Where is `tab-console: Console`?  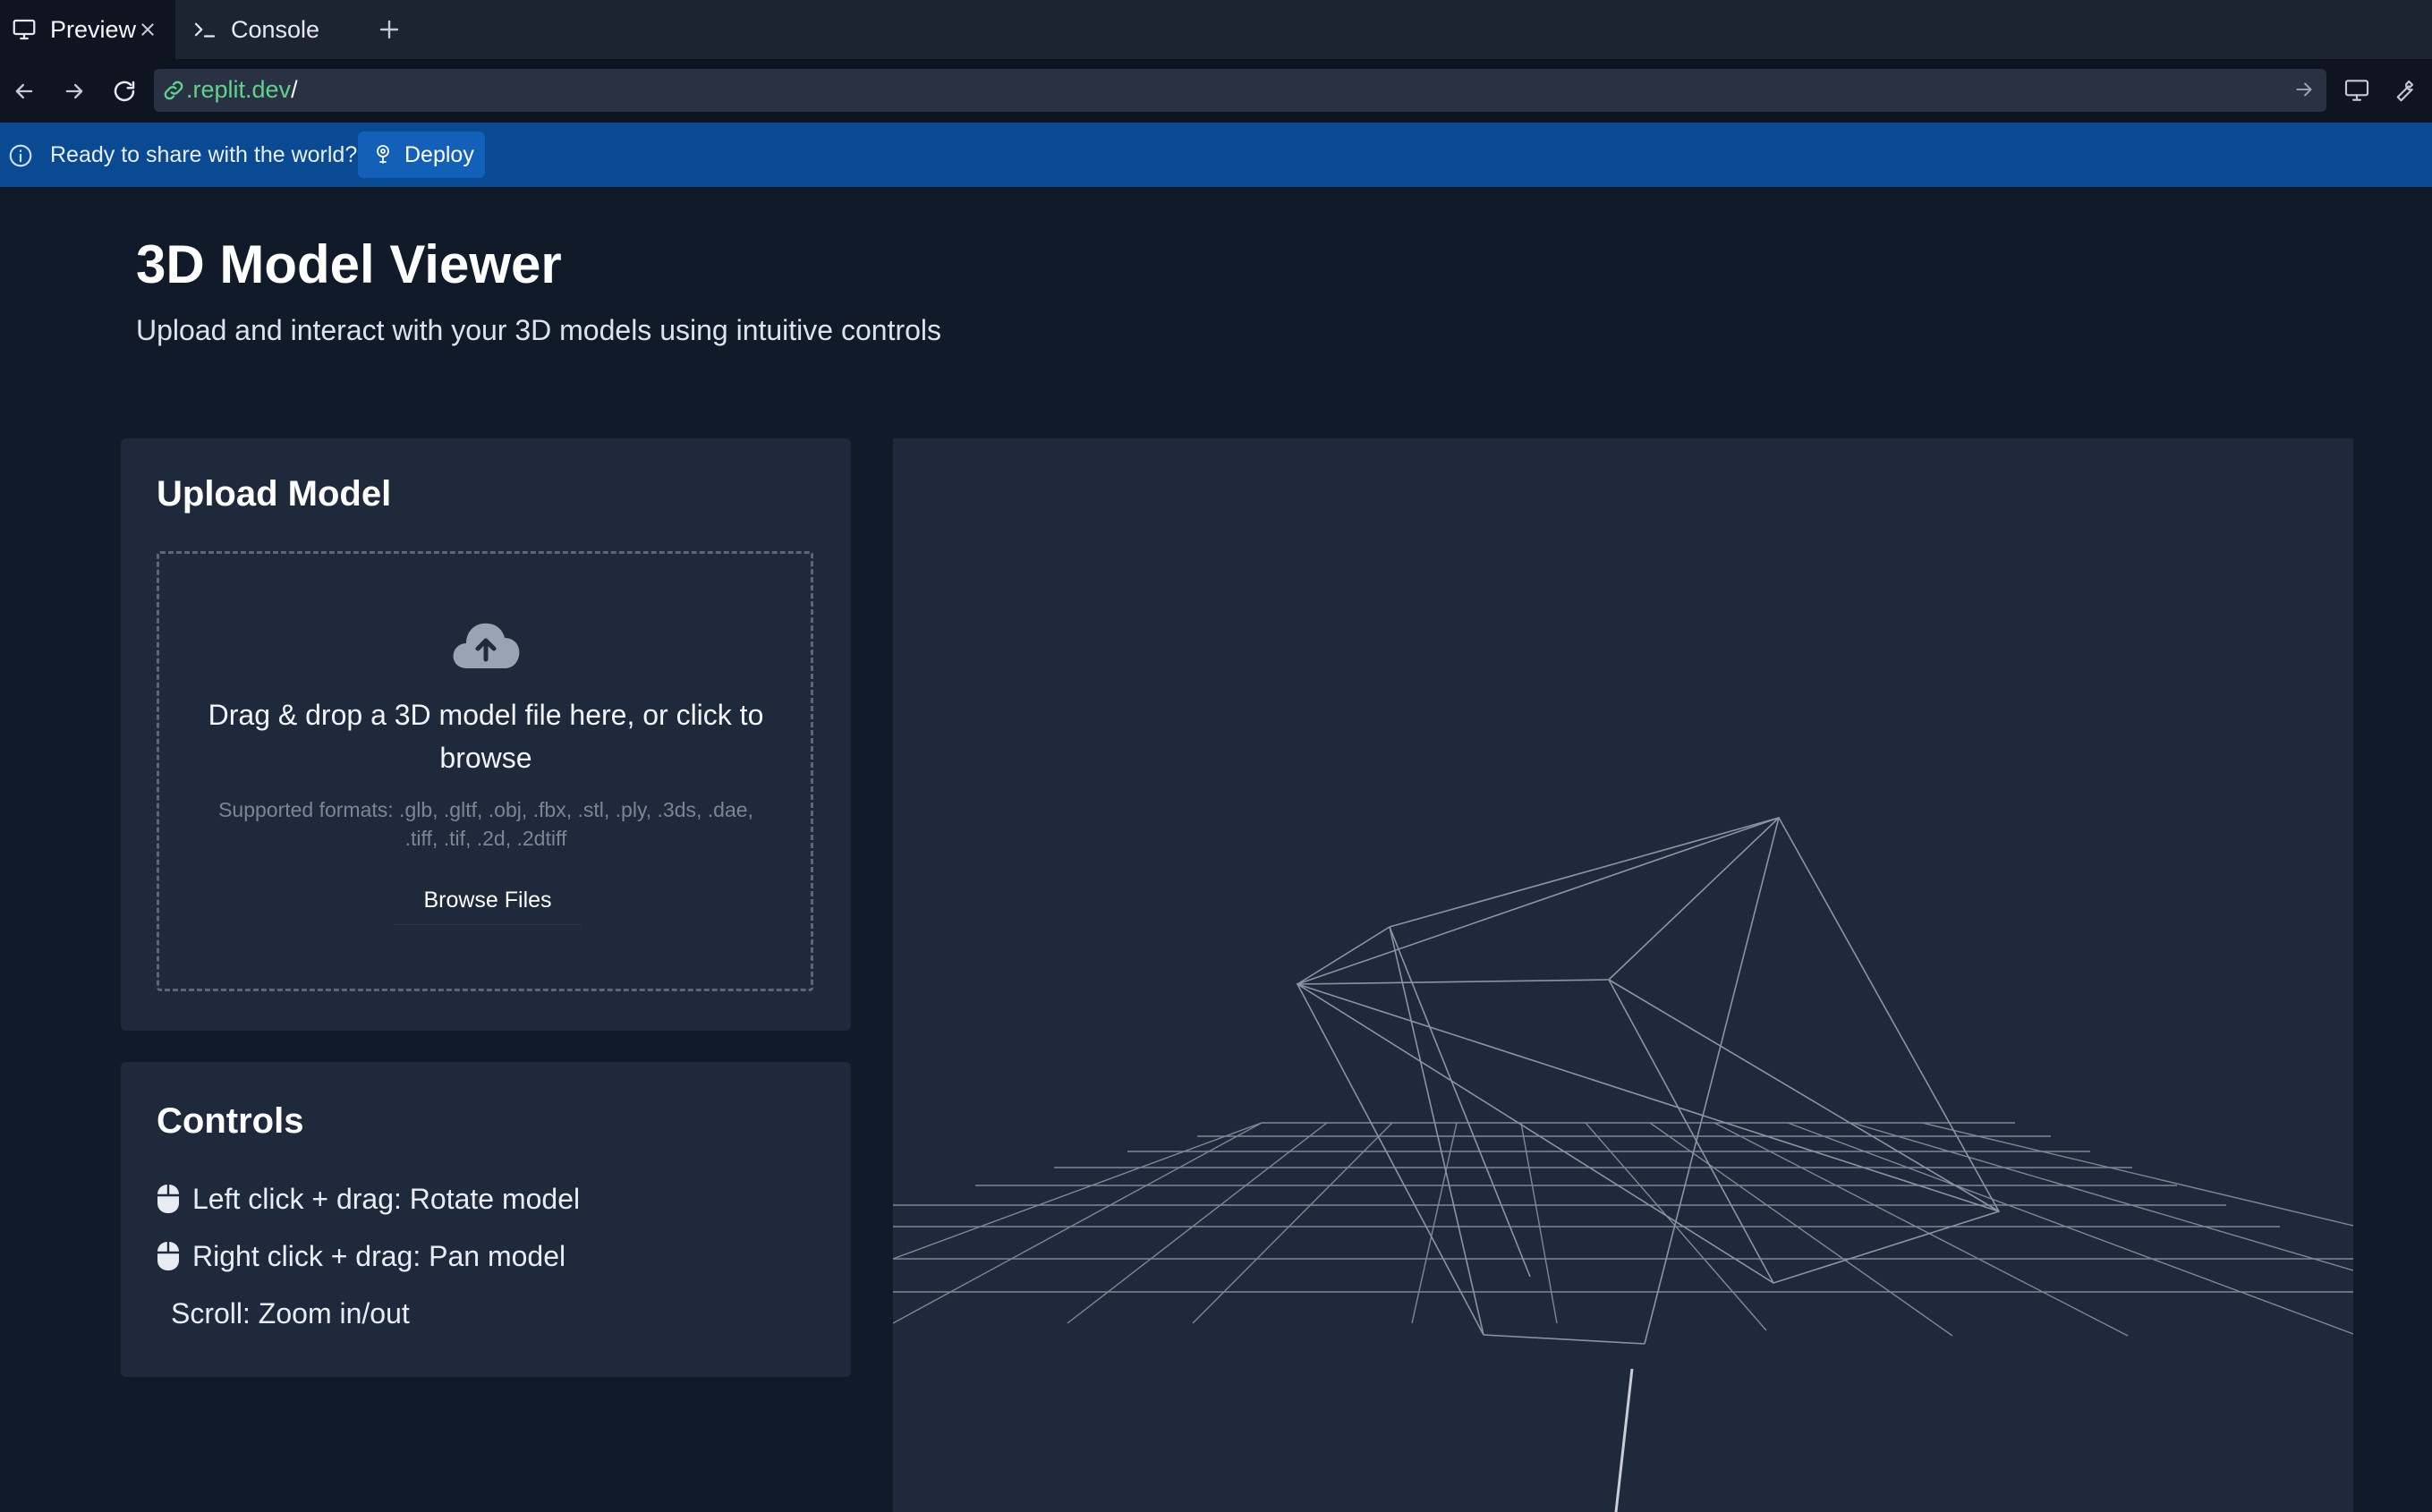 tab-console: Console is located at coordinates (268, 29).